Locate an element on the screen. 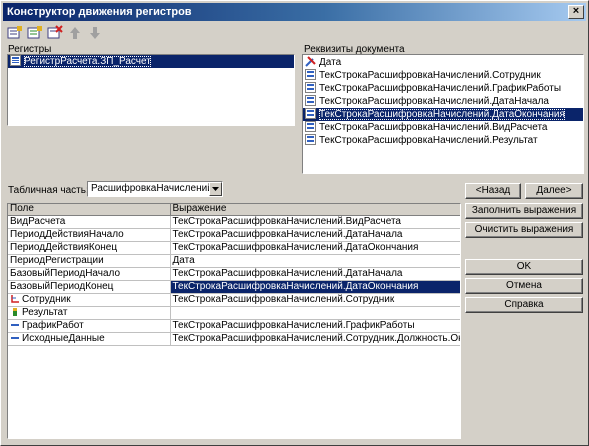  move-down-icon is located at coordinates (95, 33).